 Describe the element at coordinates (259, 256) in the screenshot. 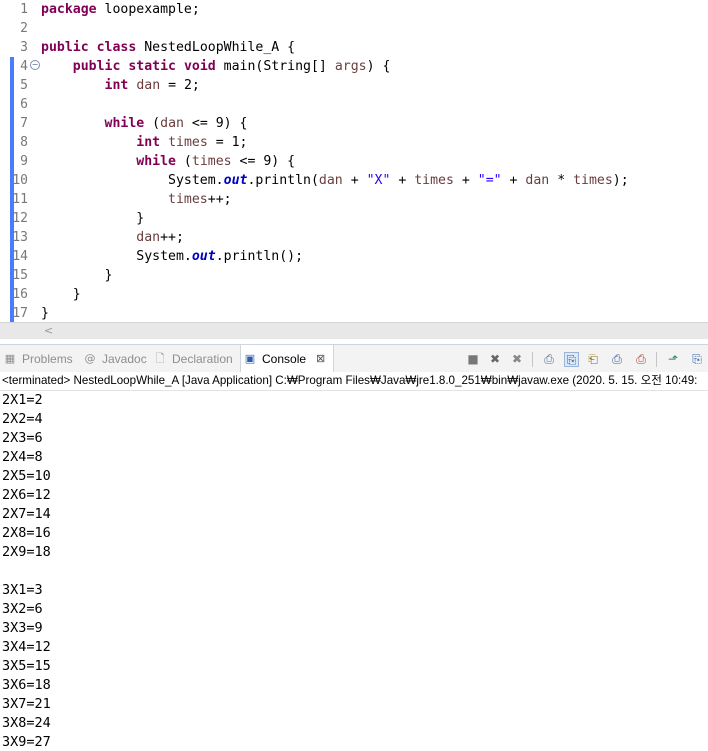

I see `code-token: .println();` at that location.